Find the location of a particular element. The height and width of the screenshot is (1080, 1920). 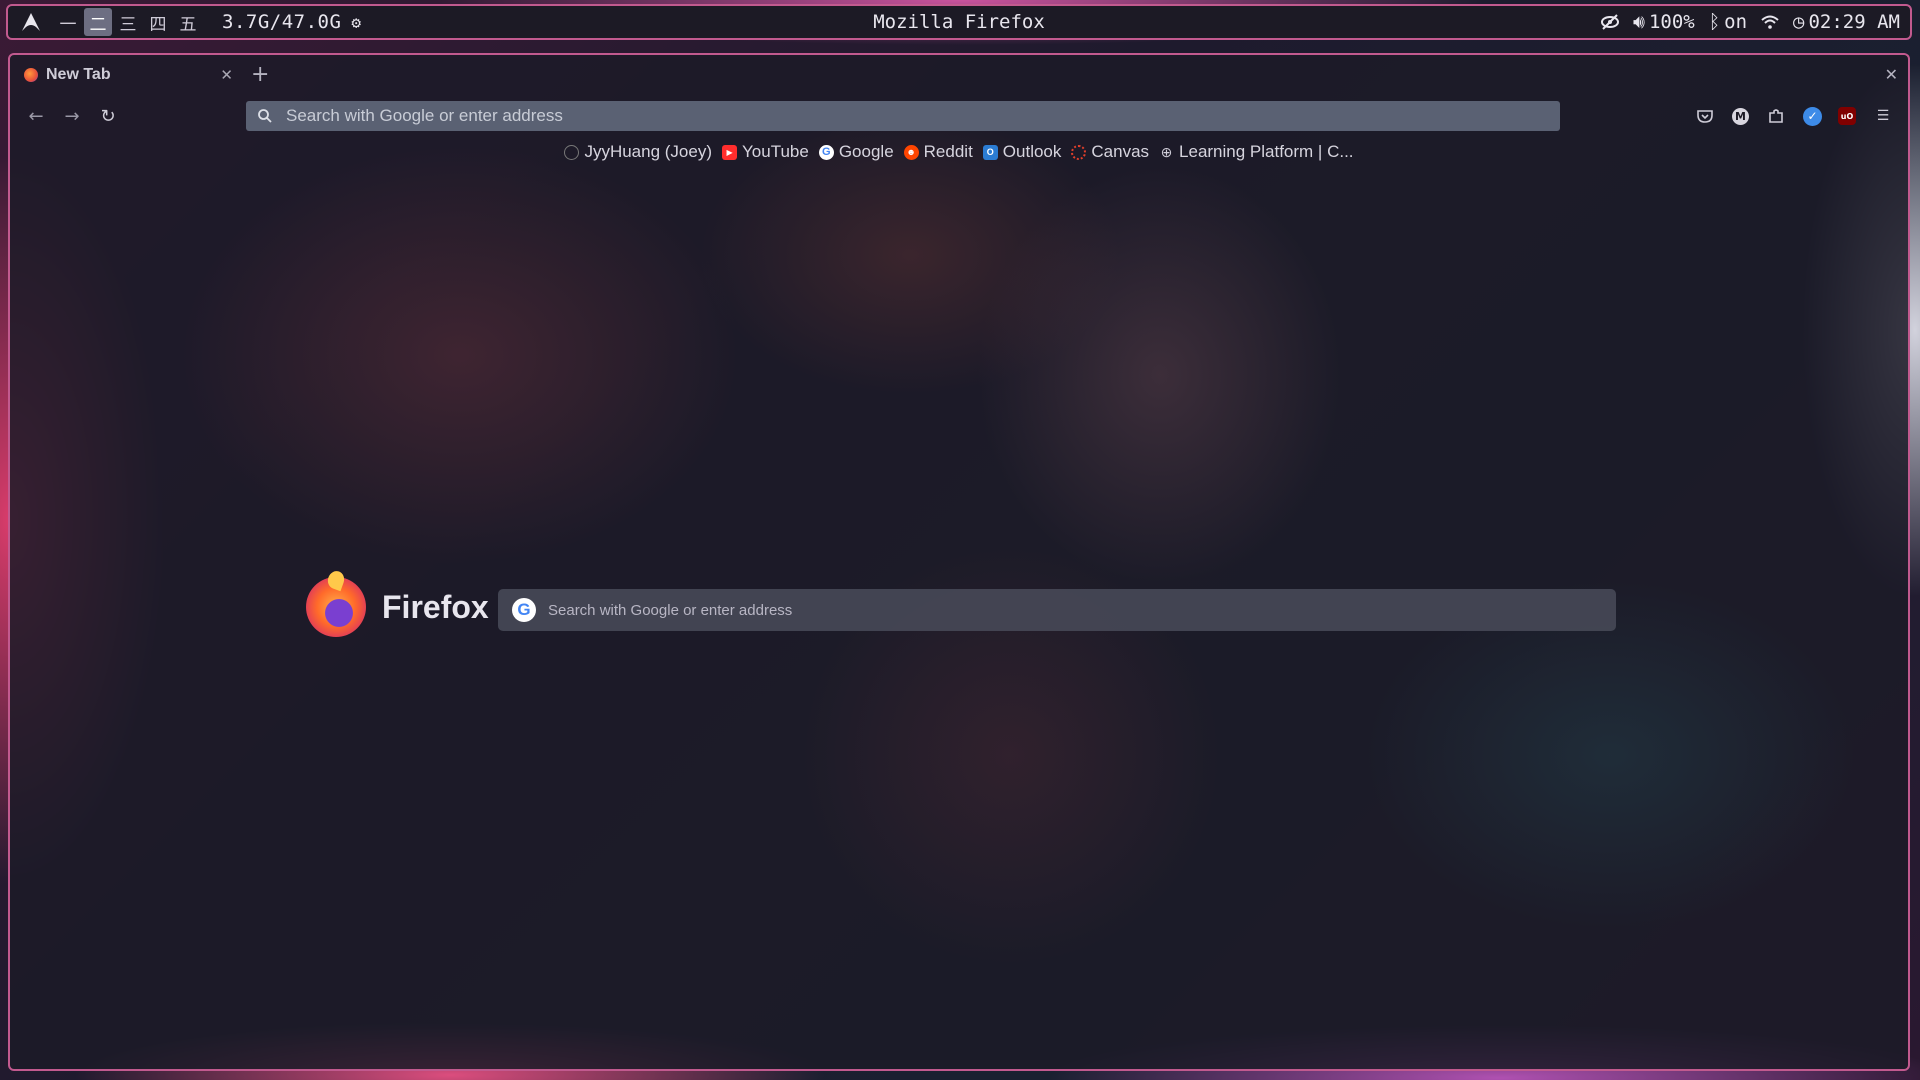

speaker-icon: 🔊︎ is located at coordinates (1638, 22).